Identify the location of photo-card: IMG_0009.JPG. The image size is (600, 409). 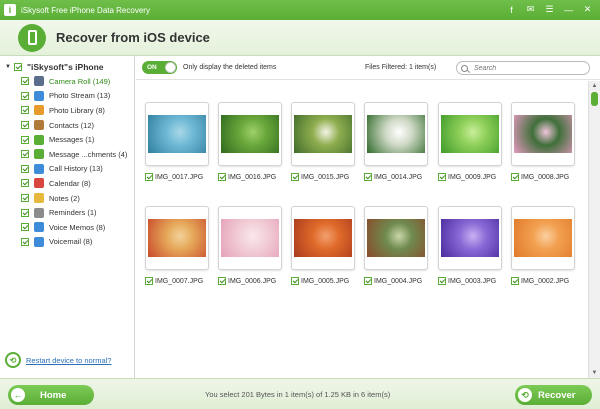
(471, 141).